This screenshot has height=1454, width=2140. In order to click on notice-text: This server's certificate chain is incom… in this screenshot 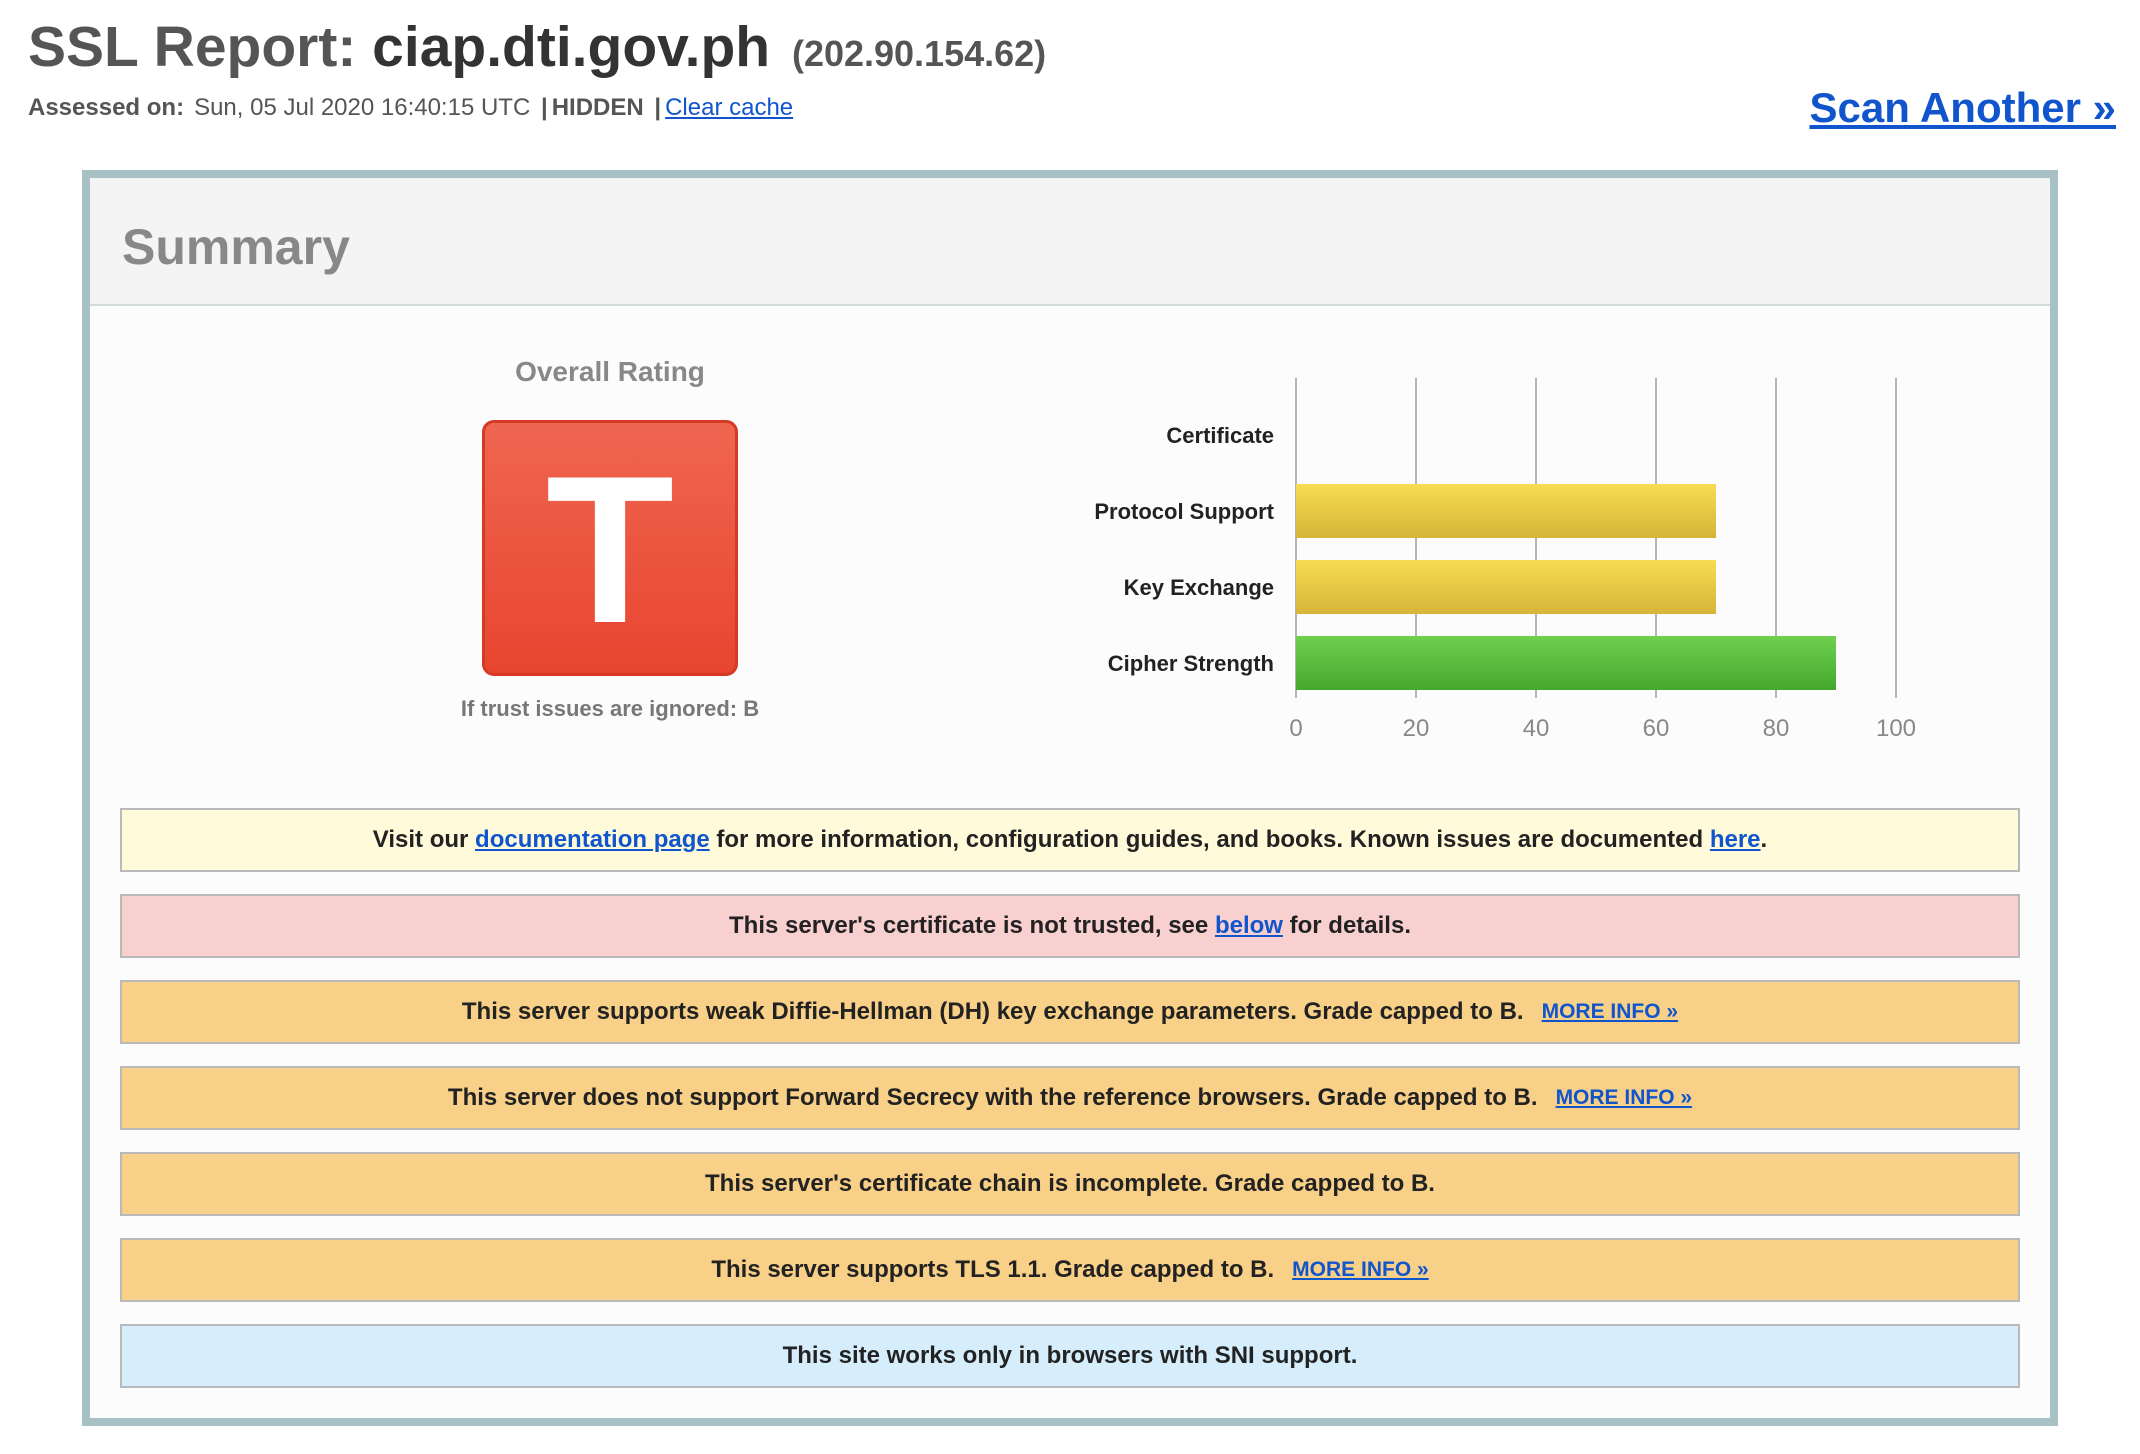, I will do `click(1070, 1183)`.